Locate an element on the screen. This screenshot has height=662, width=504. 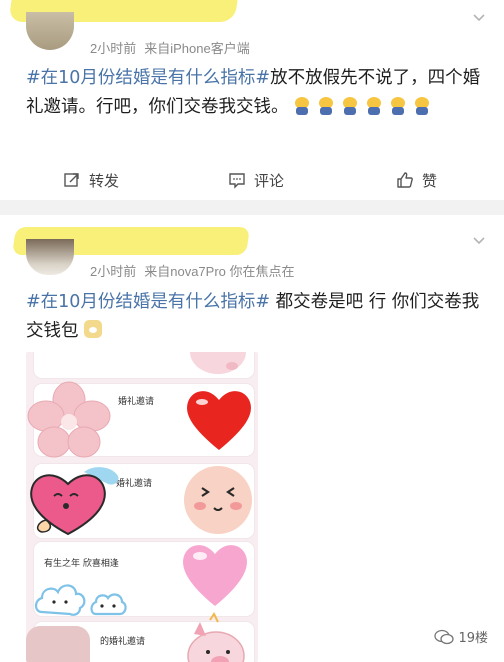
post-actions-bar: 转发 评论 赞 is located at coordinates (252, 180).